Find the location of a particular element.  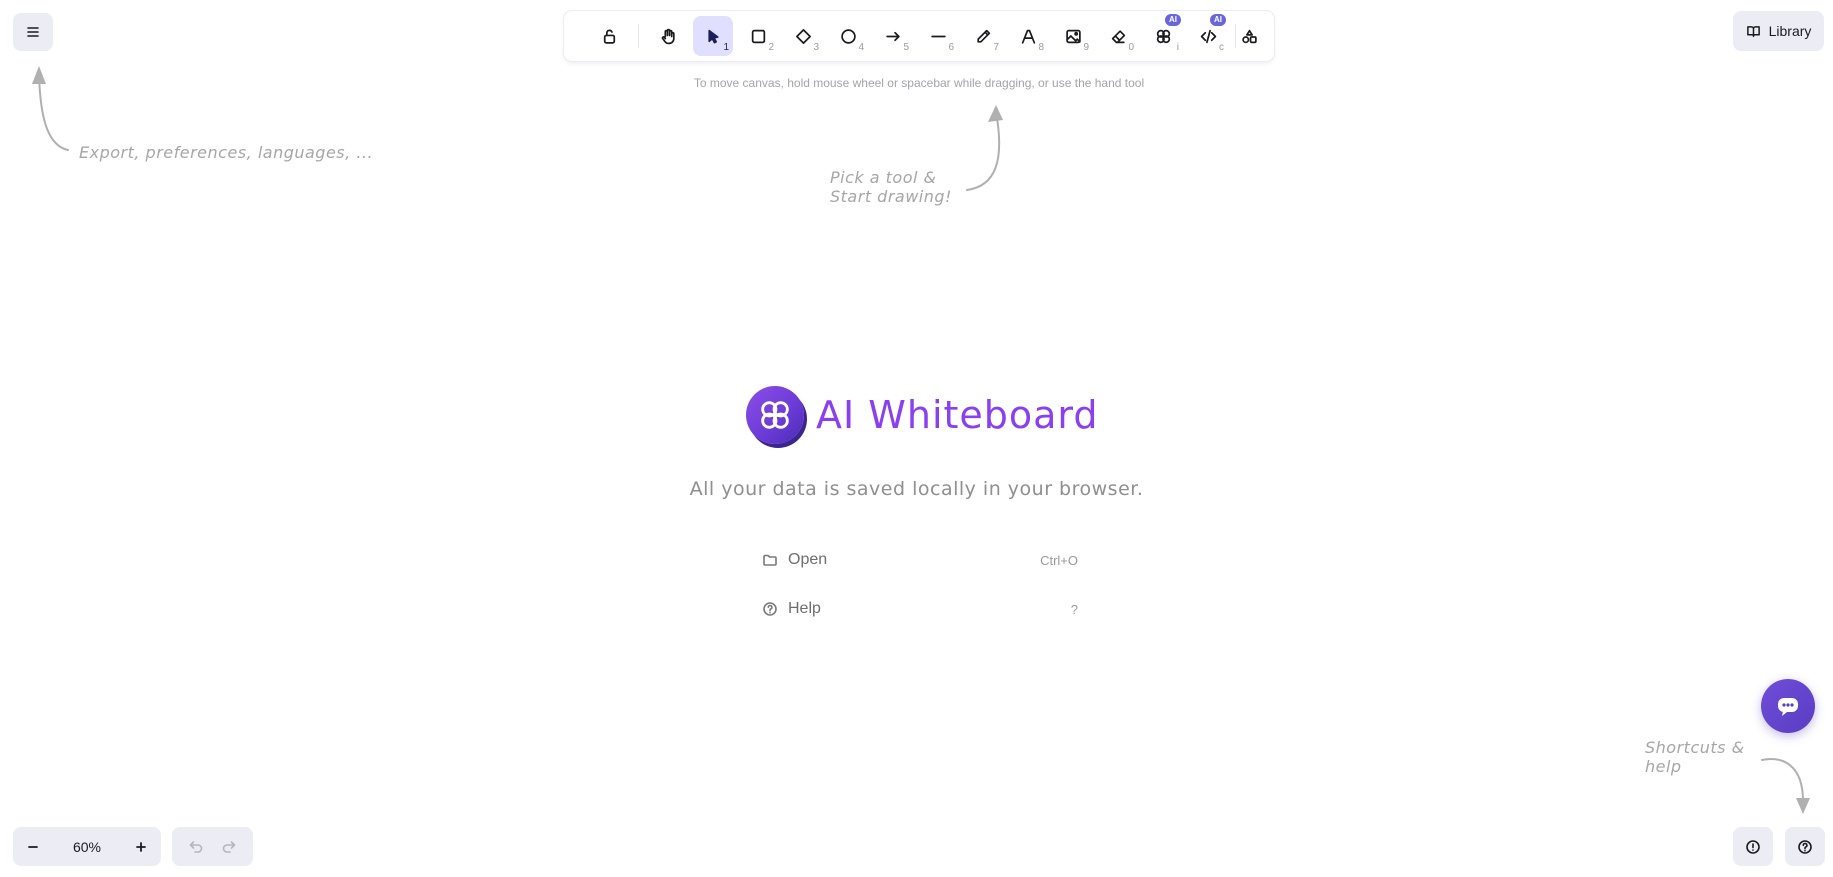

book-icon is located at coordinates (1753, 31).